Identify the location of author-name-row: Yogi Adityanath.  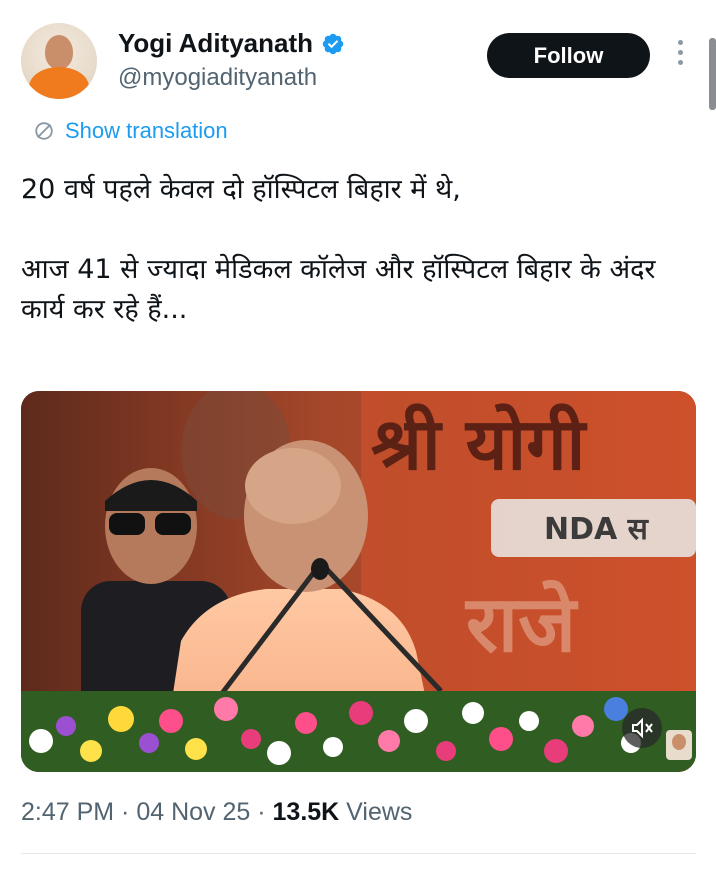
(231, 43).